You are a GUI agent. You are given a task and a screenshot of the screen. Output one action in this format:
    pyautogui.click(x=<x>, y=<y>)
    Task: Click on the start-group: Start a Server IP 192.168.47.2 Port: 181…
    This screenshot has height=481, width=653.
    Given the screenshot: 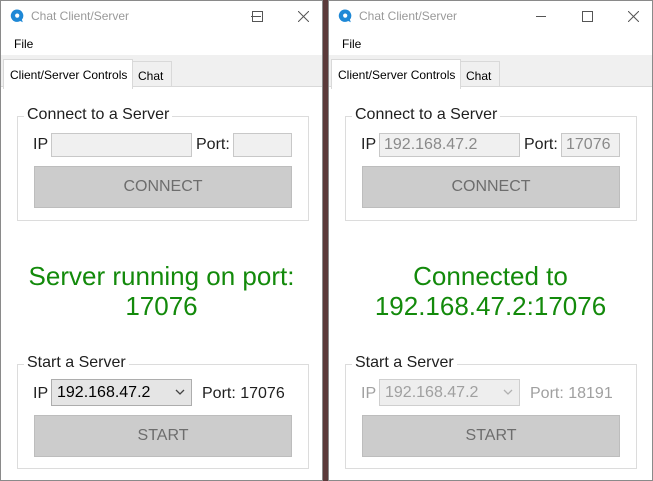 What is the action you would take?
    pyautogui.click(x=491, y=411)
    